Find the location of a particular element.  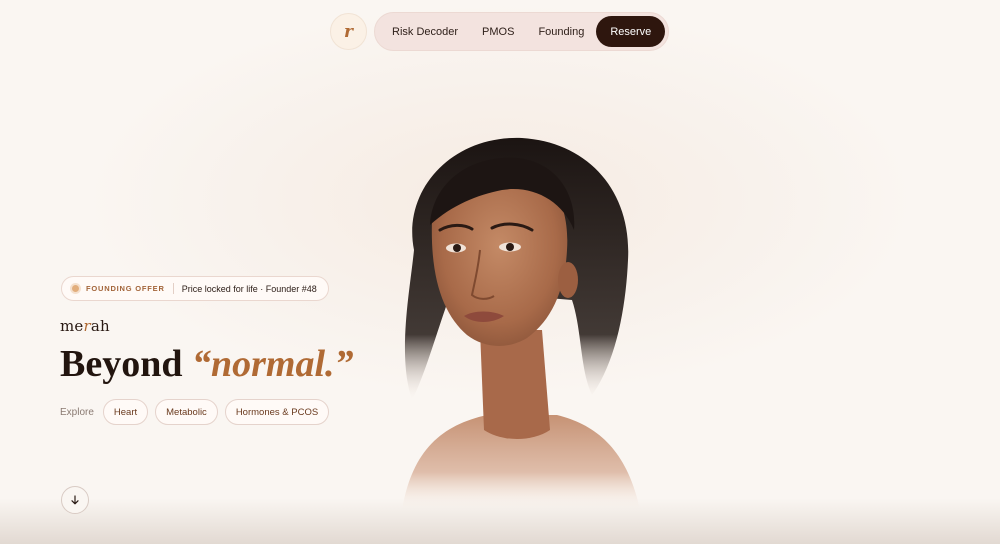

offer-dot-icon is located at coordinates (75, 288).